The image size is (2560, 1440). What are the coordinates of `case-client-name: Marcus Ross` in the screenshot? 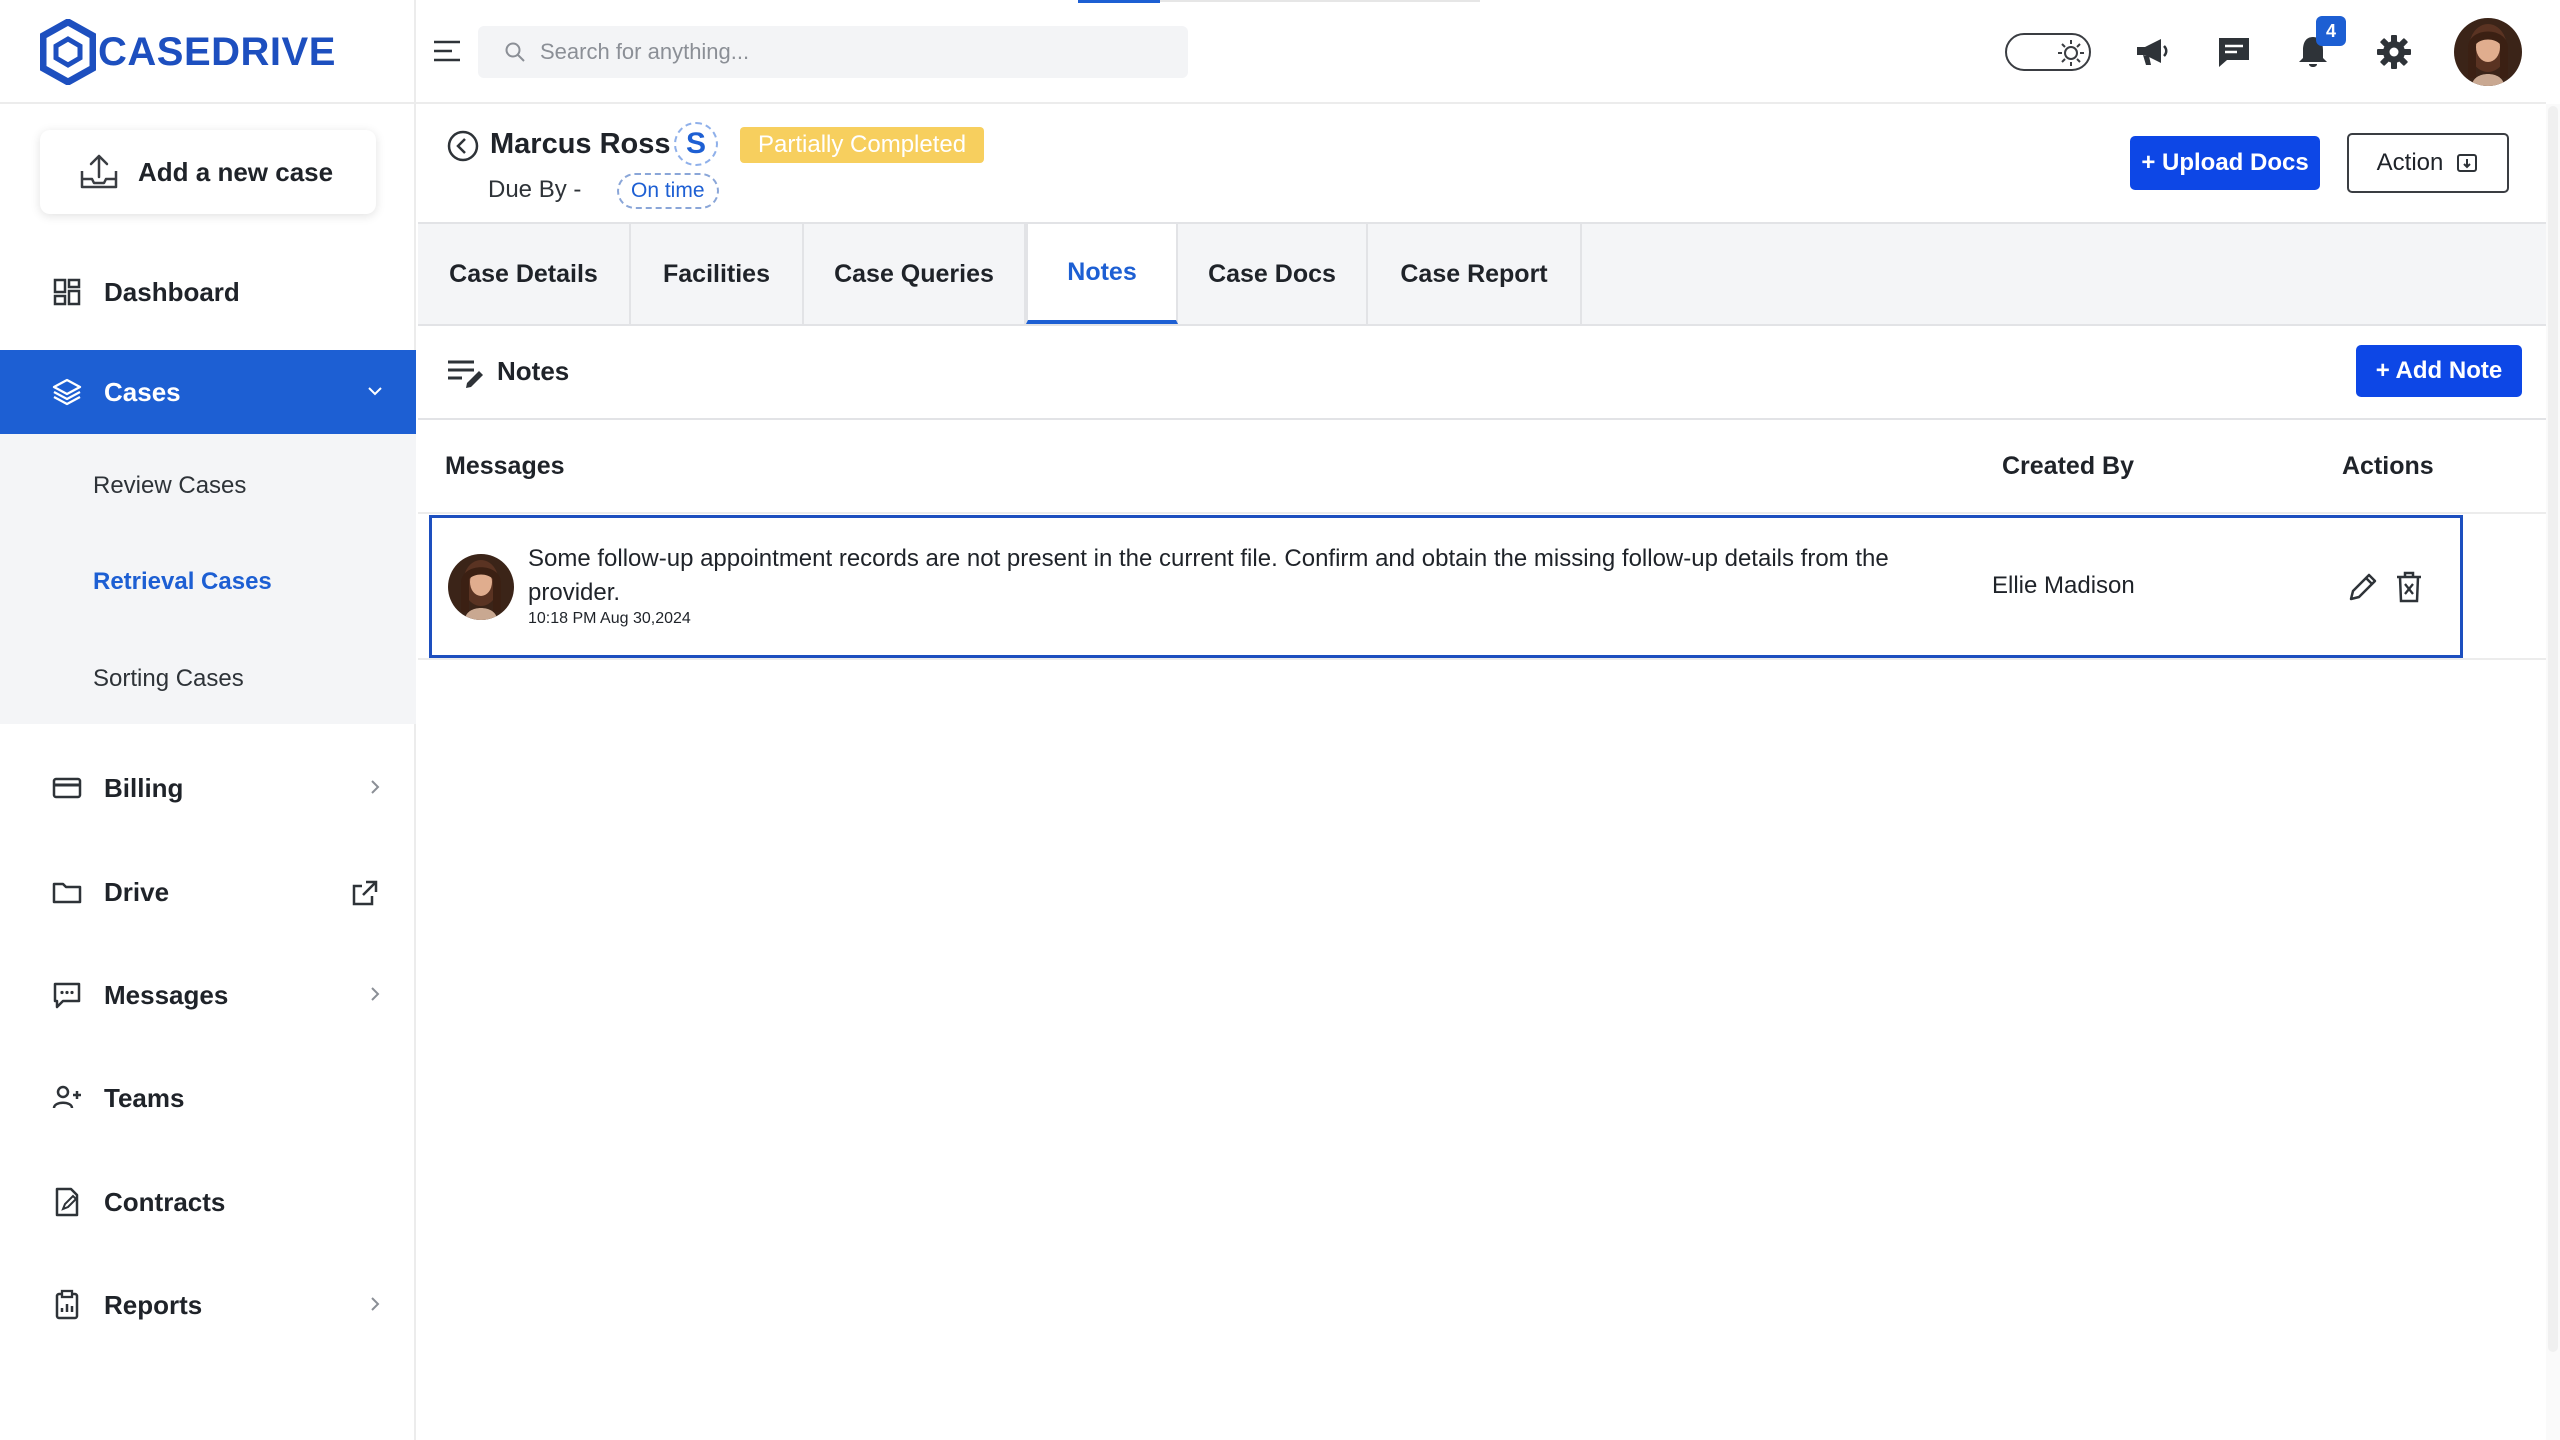 It's located at (580, 144).